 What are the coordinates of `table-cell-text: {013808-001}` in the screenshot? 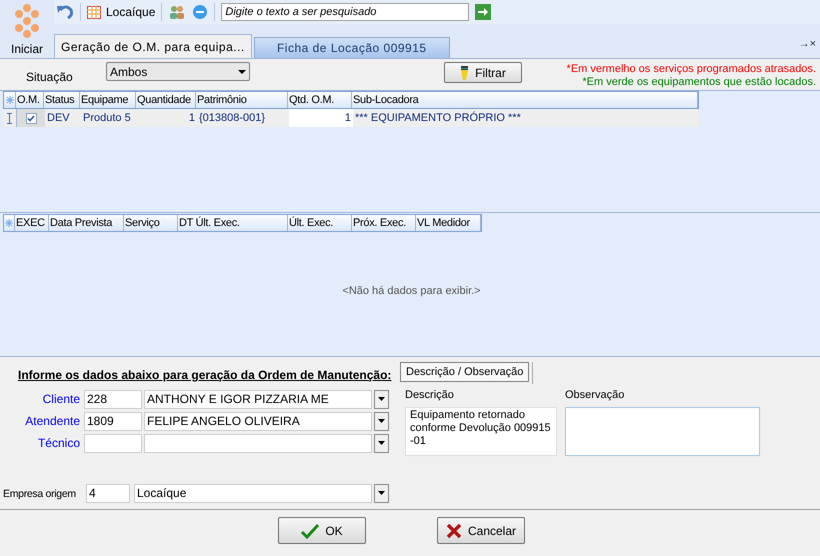 It's located at (232, 118).